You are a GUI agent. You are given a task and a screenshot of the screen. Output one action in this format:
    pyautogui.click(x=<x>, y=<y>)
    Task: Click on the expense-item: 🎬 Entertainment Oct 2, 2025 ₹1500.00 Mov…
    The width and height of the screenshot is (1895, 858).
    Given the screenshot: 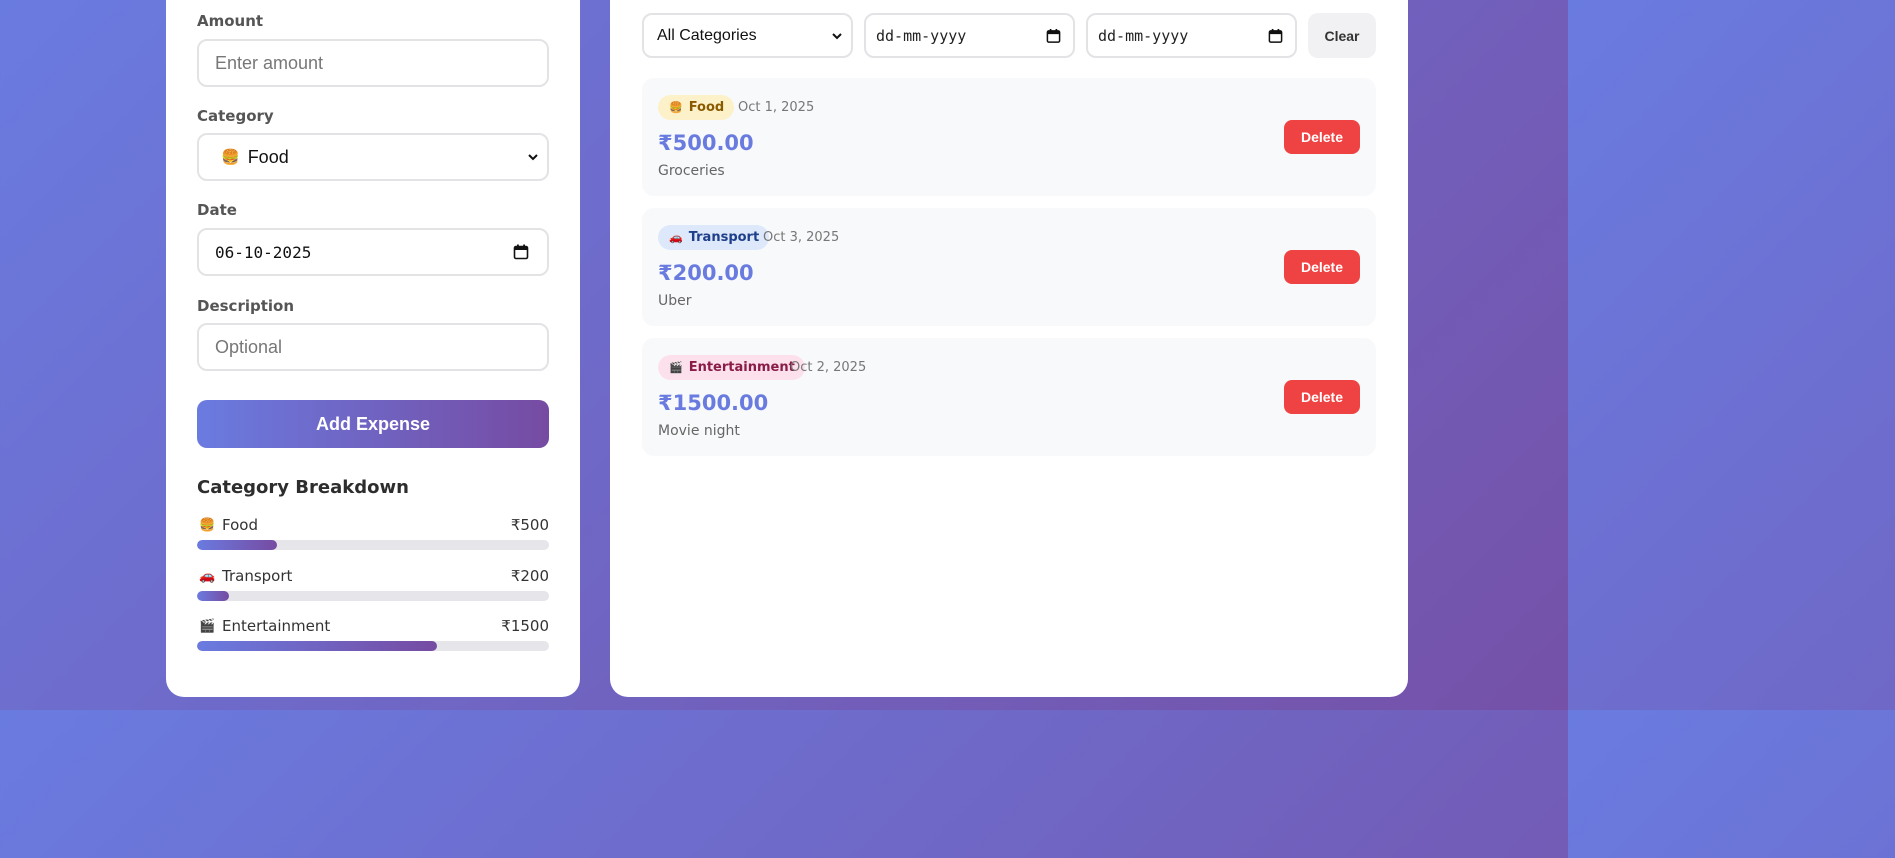 What is the action you would take?
    pyautogui.click(x=1009, y=397)
    